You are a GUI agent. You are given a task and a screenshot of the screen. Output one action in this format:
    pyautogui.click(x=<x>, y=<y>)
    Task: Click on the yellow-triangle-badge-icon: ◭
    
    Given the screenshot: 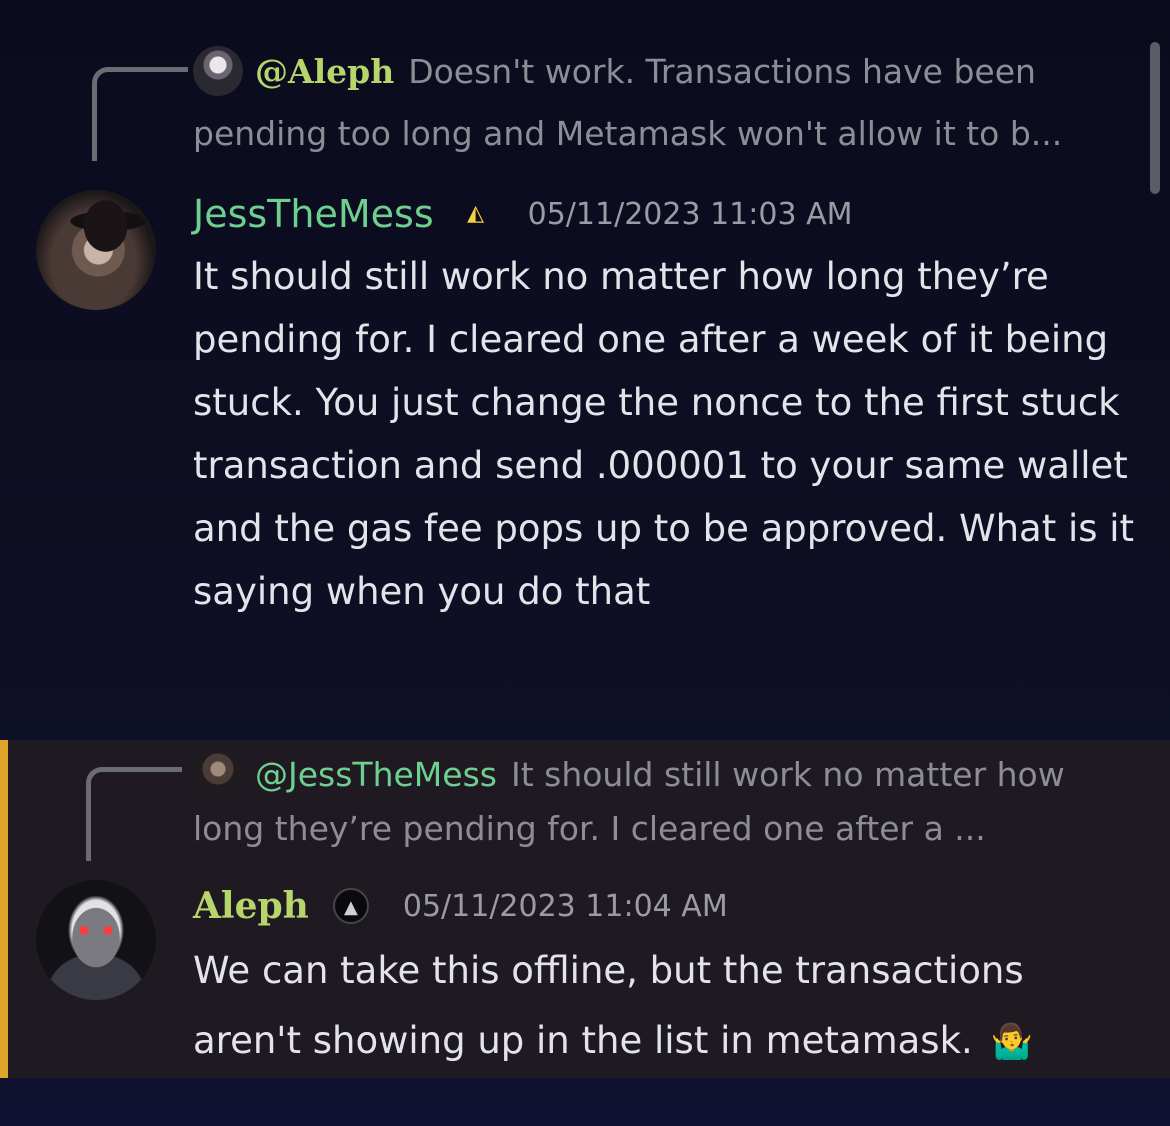 What is the action you would take?
    pyautogui.click(x=476, y=213)
    